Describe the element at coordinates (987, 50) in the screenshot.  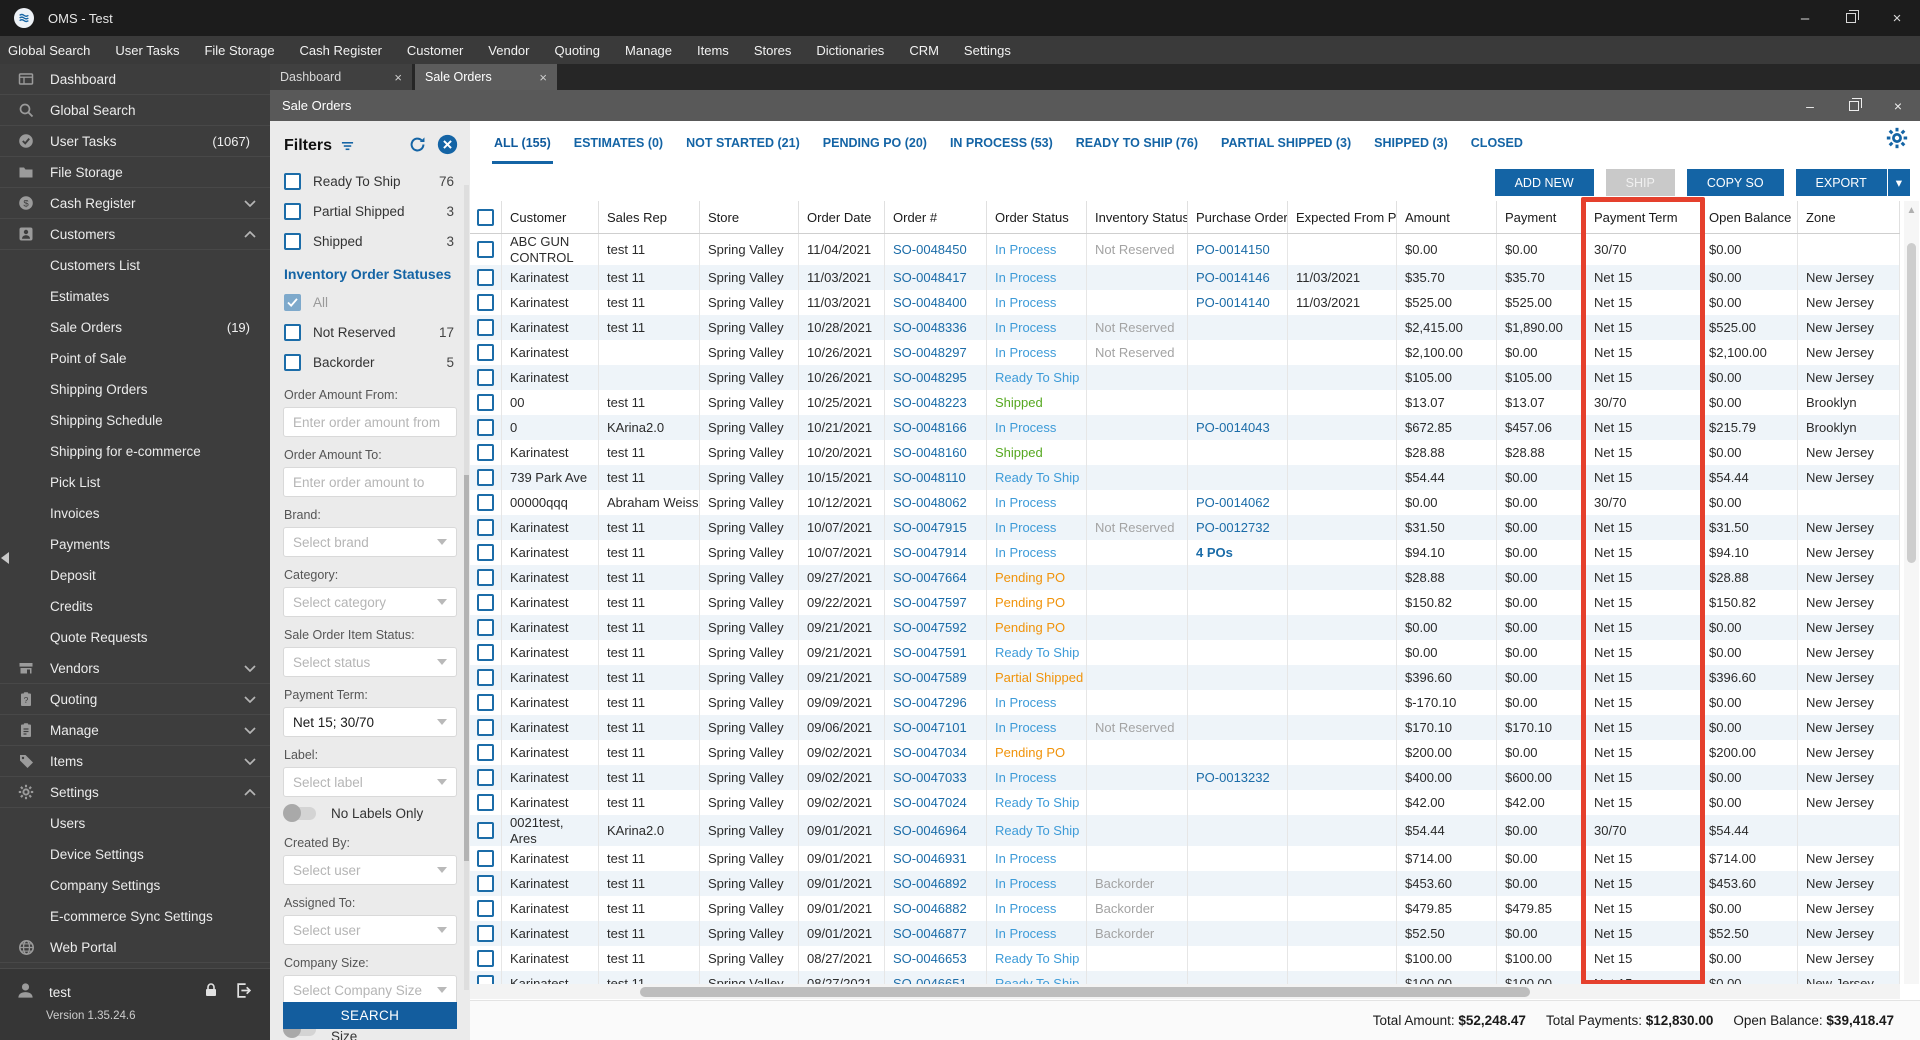
I see `menu-item-settings: Settings` at that location.